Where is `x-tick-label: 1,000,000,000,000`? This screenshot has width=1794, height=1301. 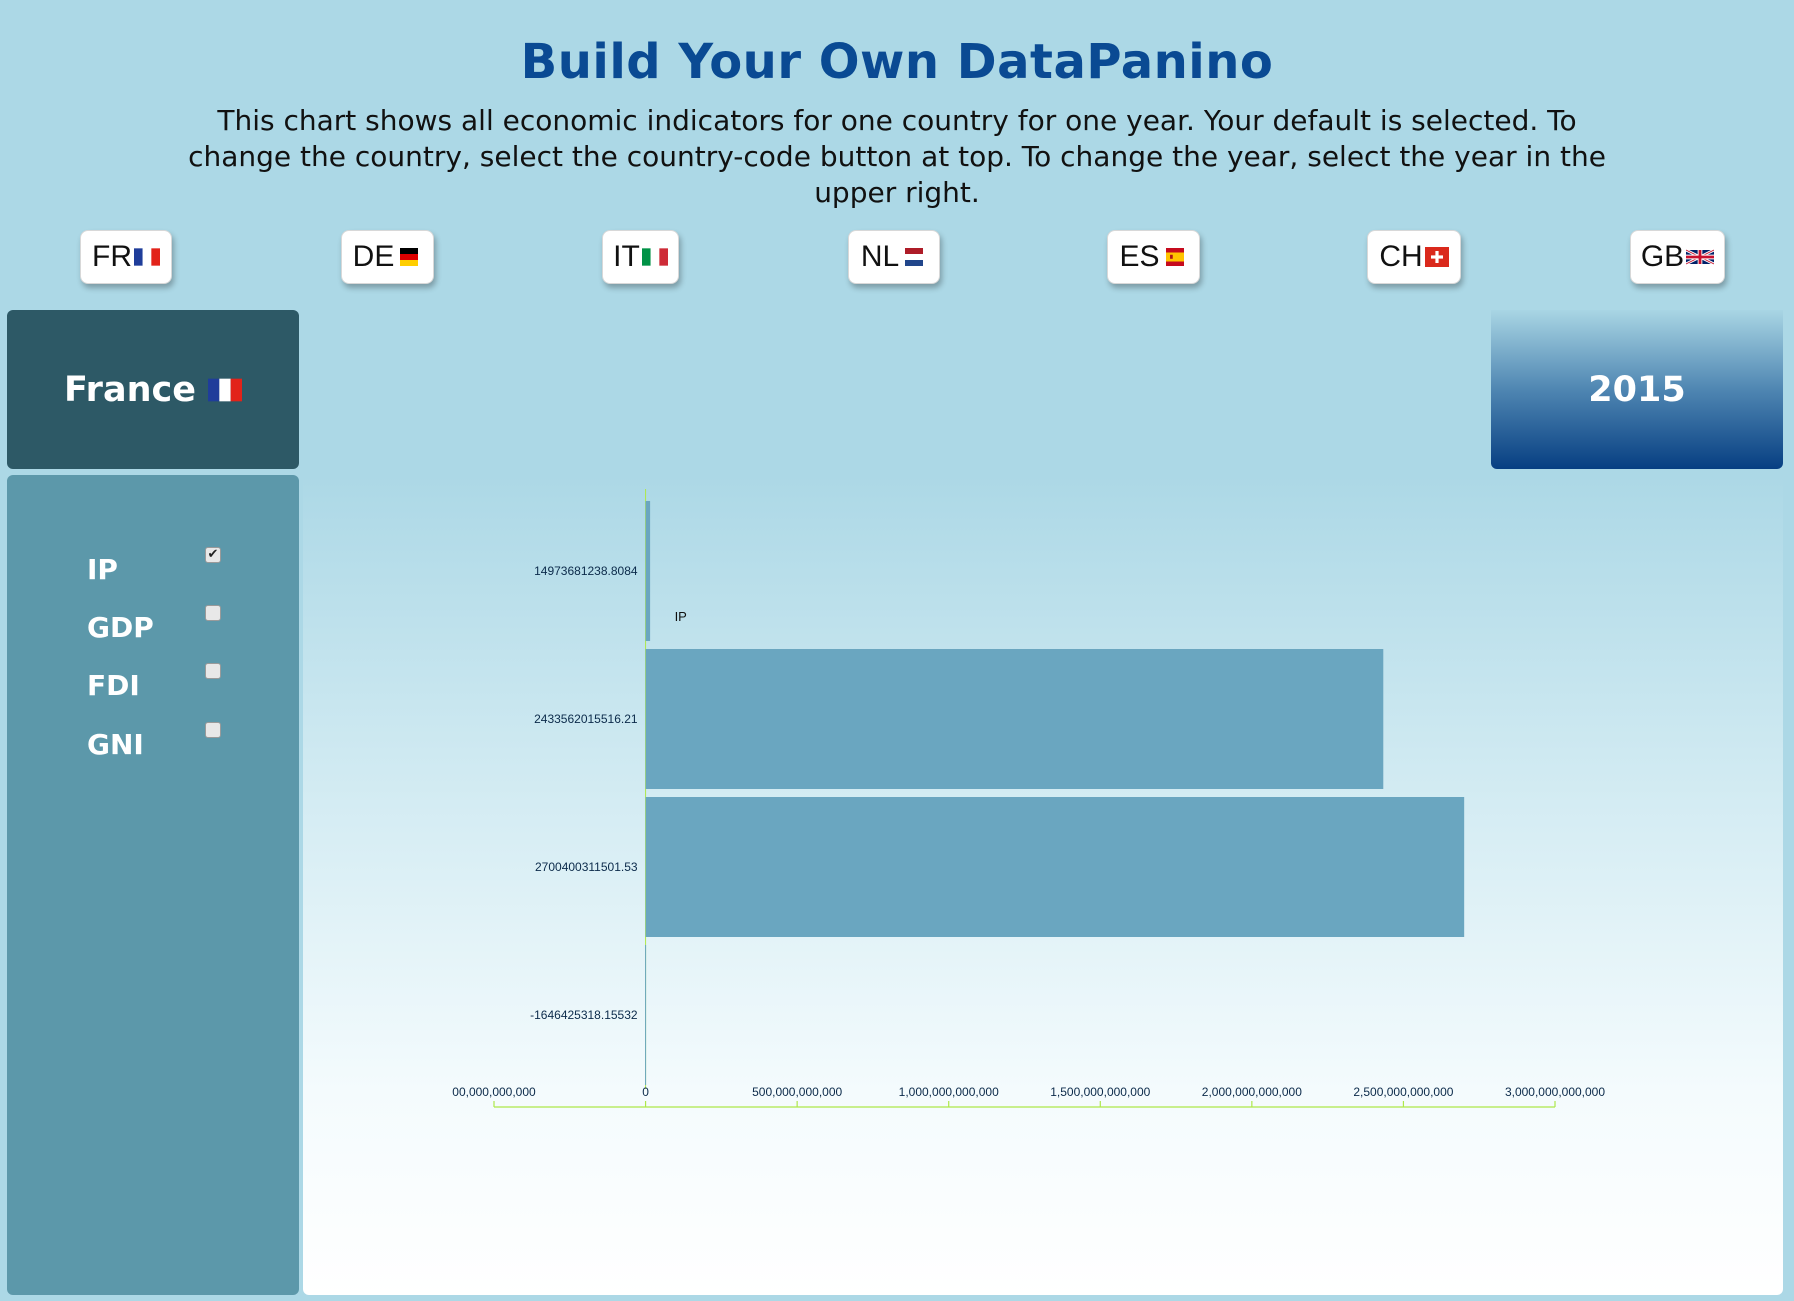
x-tick-label: 1,000,000,000,000 is located at coordinates (949, 1092).